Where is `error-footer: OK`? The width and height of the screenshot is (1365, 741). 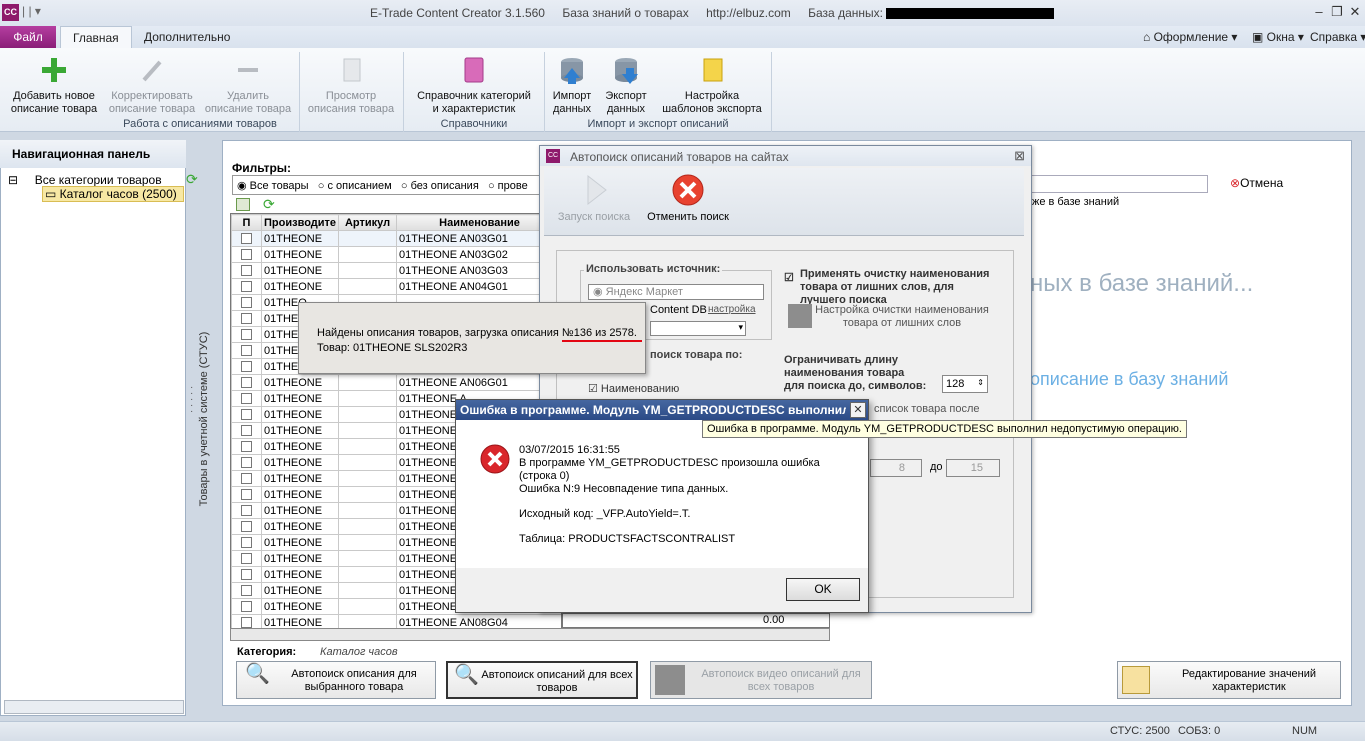
error-footer: OK is located at coordinates (662, 590).